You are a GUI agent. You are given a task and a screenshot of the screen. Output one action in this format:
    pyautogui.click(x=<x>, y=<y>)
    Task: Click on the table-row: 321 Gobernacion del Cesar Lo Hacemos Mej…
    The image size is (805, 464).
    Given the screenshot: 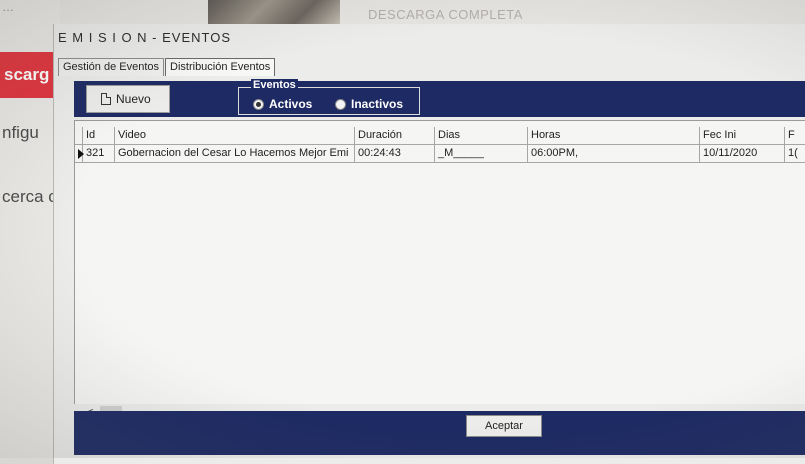 What is the action you would take?
    pyautogui.click(x=440, y=154)
    